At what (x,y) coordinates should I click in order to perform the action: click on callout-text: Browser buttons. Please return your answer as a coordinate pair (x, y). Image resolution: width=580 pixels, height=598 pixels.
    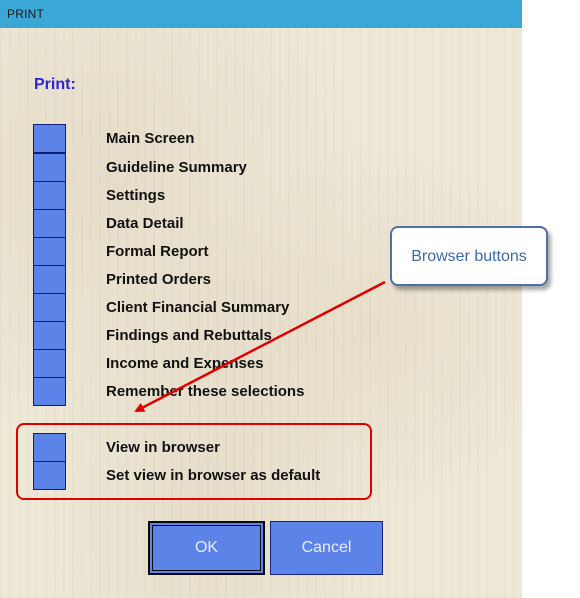
    Looking at the image, I should click on (469, 256).